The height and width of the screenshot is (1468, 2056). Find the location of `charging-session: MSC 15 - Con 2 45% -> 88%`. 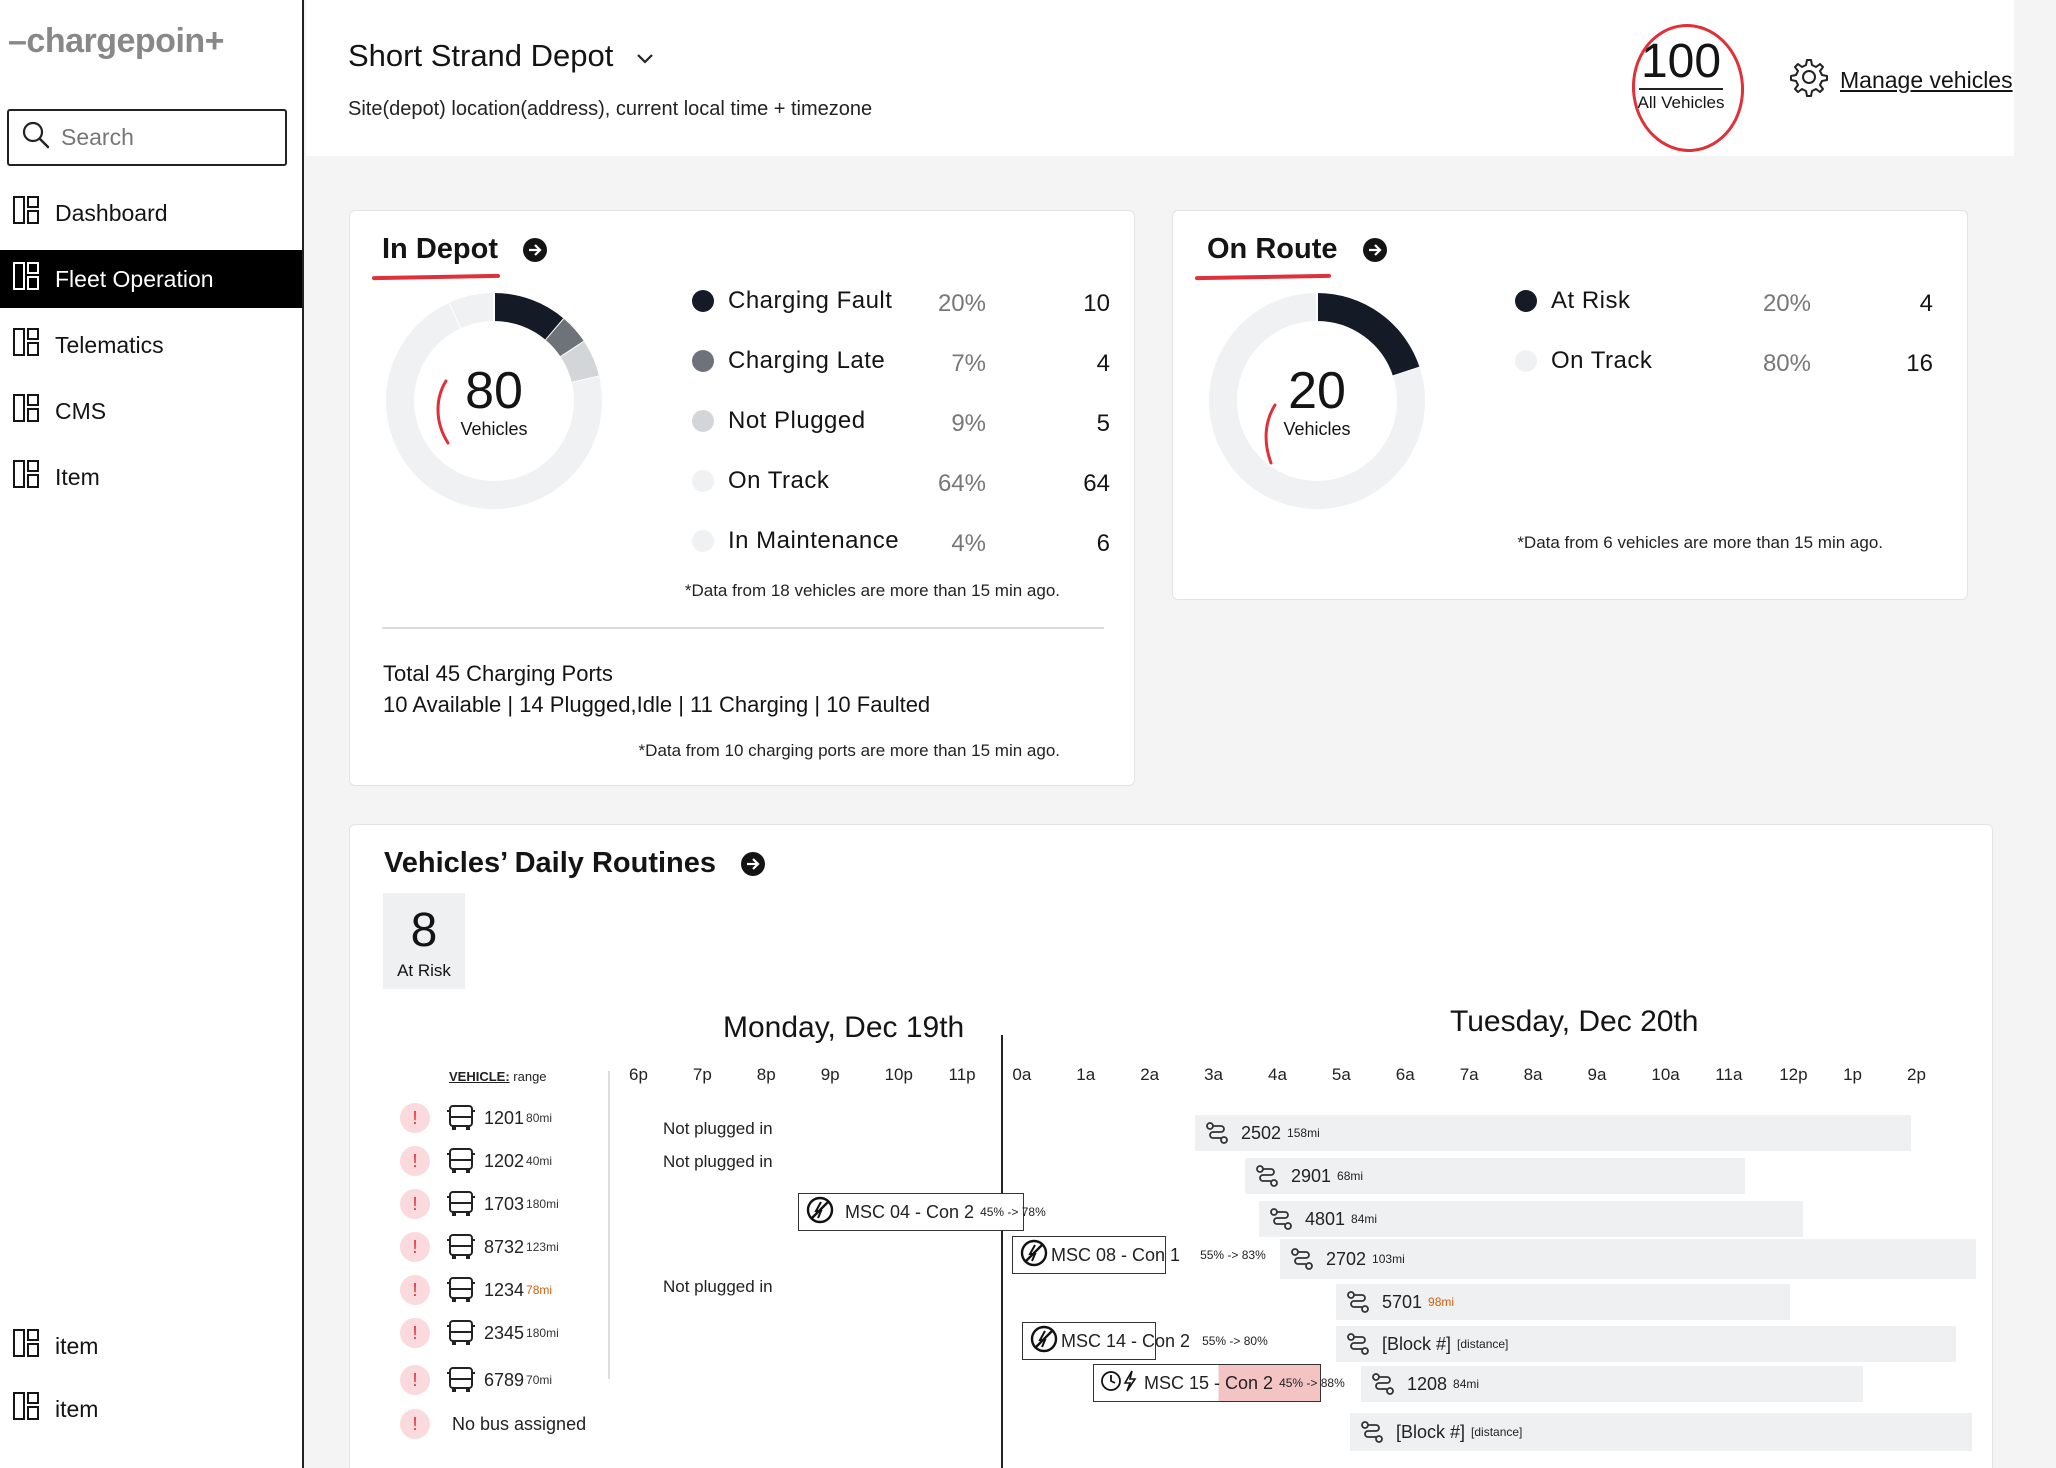

charging-session: MSC 15 - Con 2 45% -> 88% is located at coordinates (1219, 1383).